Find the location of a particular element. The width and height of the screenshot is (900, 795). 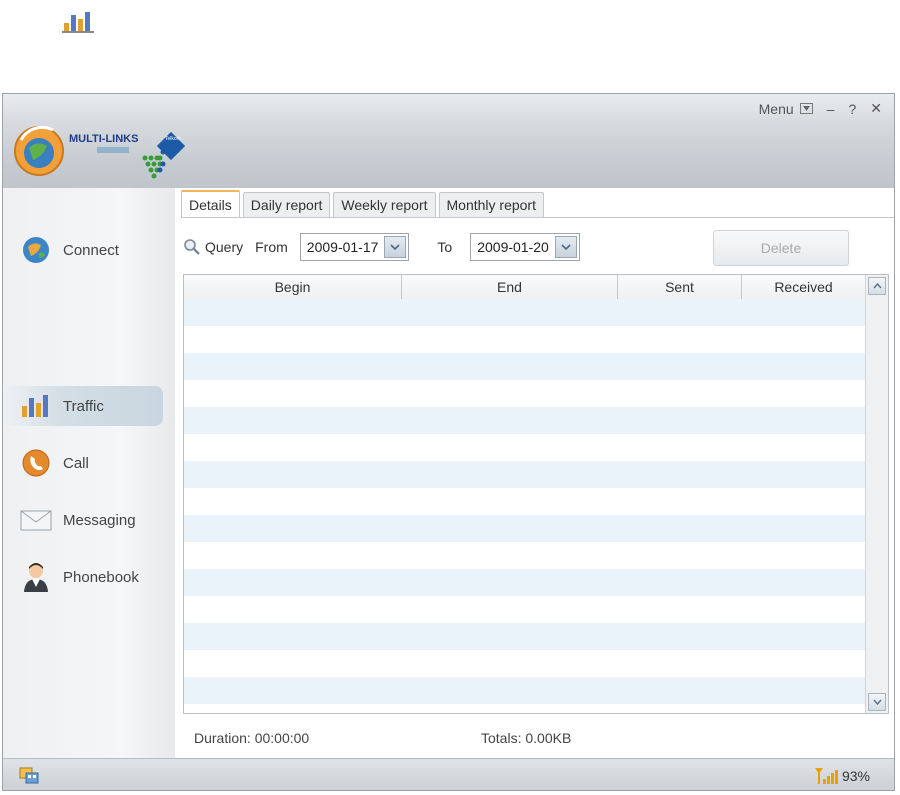

menu-label: Menu is located at coordinates (776, 108).